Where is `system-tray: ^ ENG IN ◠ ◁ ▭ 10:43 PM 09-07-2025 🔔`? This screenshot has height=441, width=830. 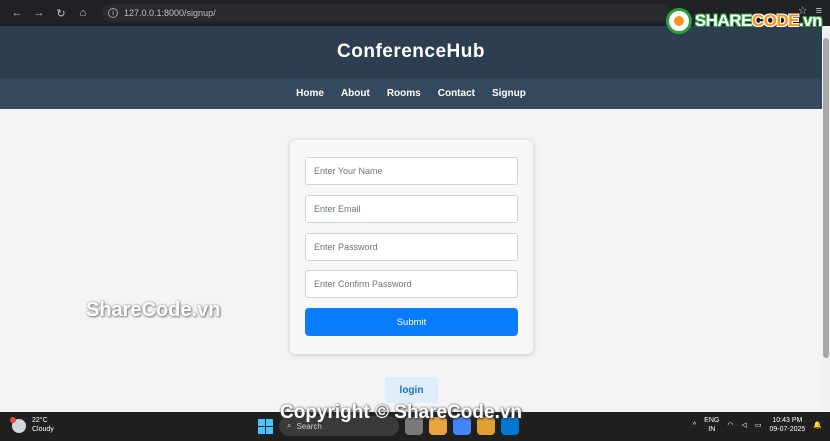
system-tray: ^ ENG IN ◠ ◁ ▭ 10:43 PM 09-07-2025 🔔 is located at coordinates (757, 425).